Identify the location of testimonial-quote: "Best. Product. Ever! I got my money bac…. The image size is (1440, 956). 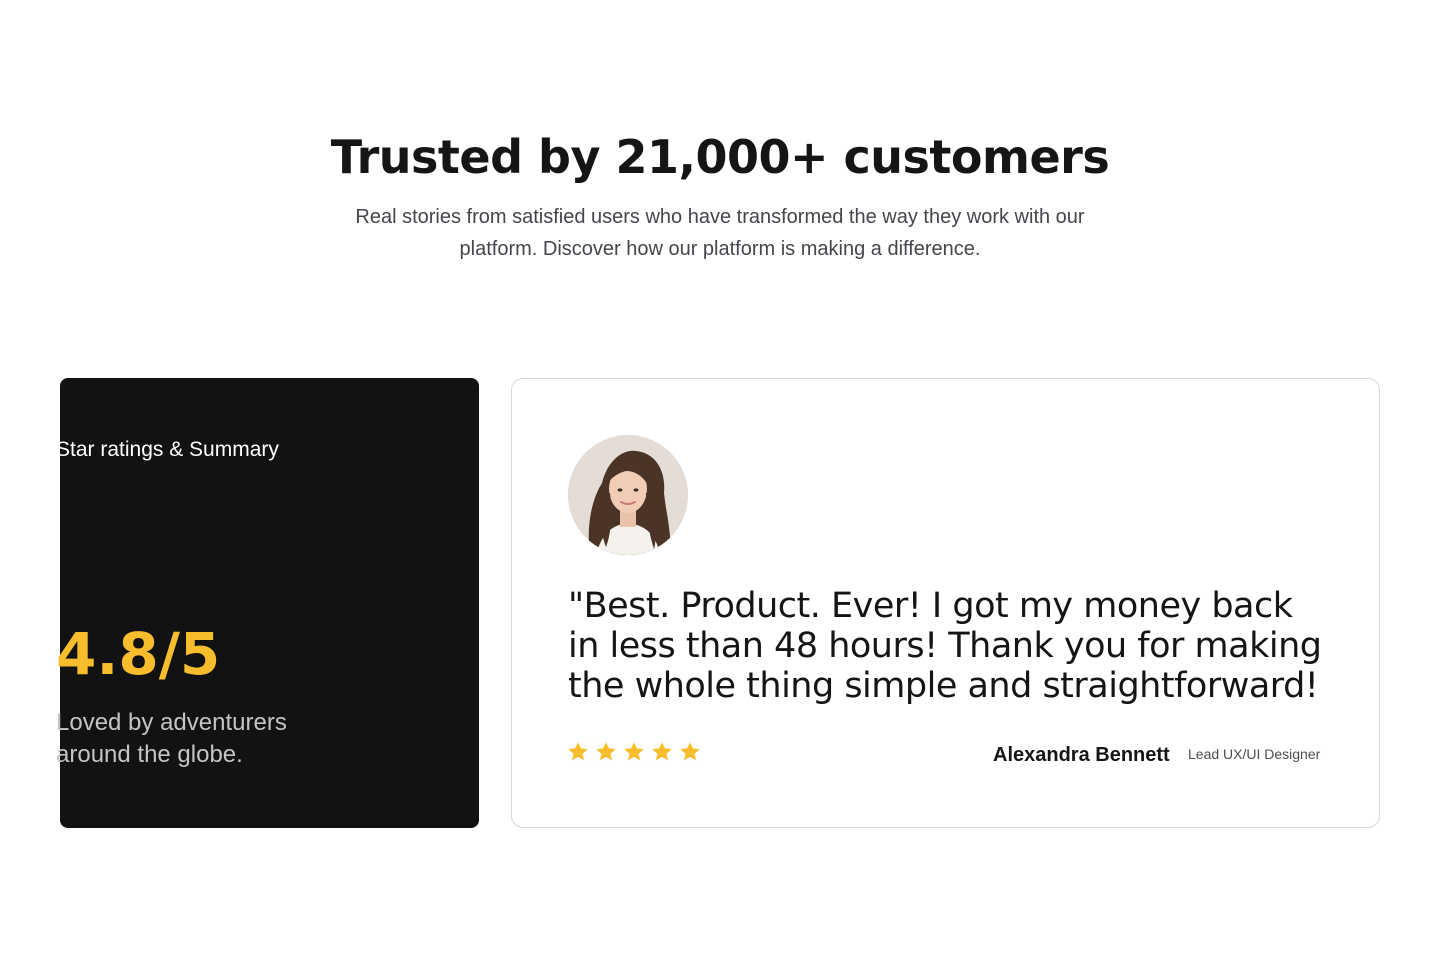
(945, 646).